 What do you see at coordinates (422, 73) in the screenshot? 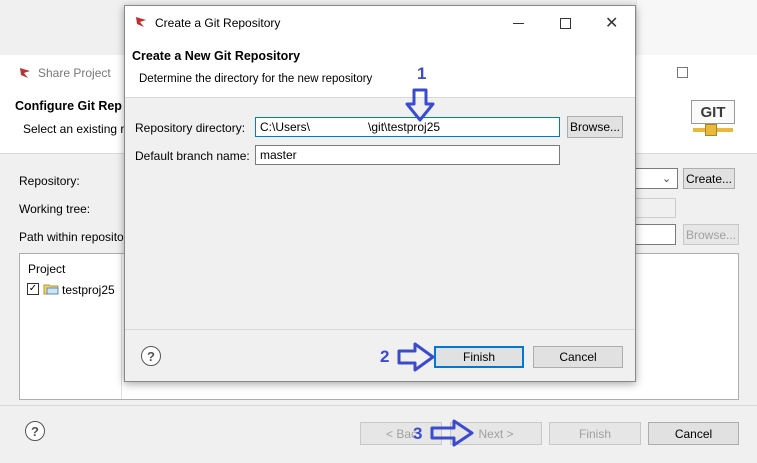
I see `annotation-number-1: 1` at bounding box center [422, 73].